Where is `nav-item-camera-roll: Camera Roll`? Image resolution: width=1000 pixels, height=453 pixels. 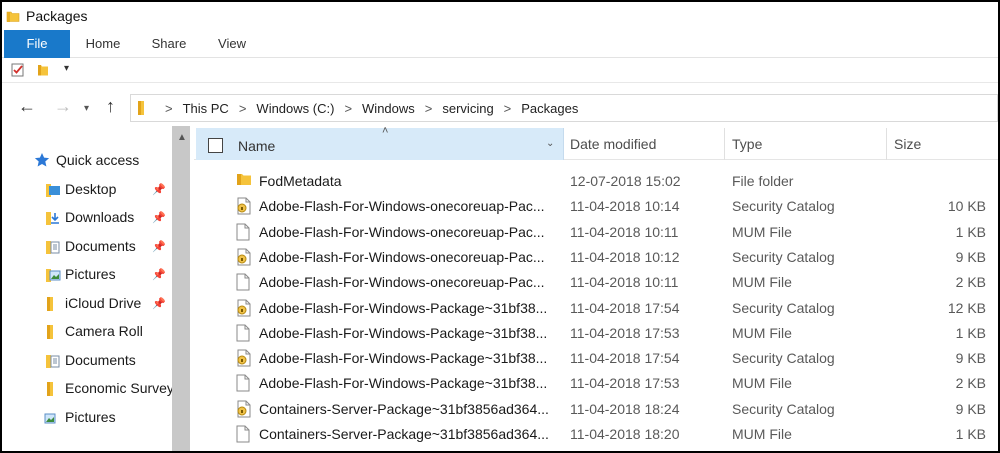
nav-item-camera-roll: Camera Roll is located at coordinates (87, 332).